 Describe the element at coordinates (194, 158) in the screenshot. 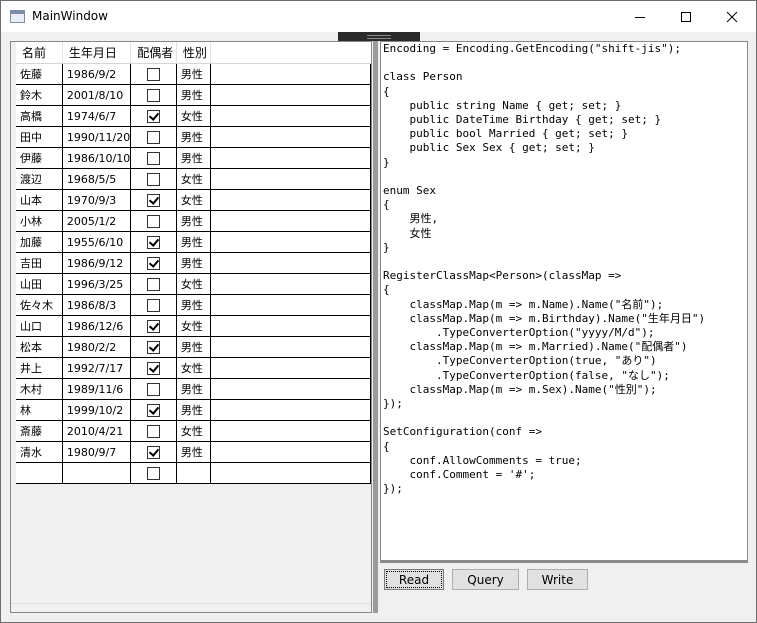

I see `table-row: 伊藤 1986/10/10 男性` at that location.